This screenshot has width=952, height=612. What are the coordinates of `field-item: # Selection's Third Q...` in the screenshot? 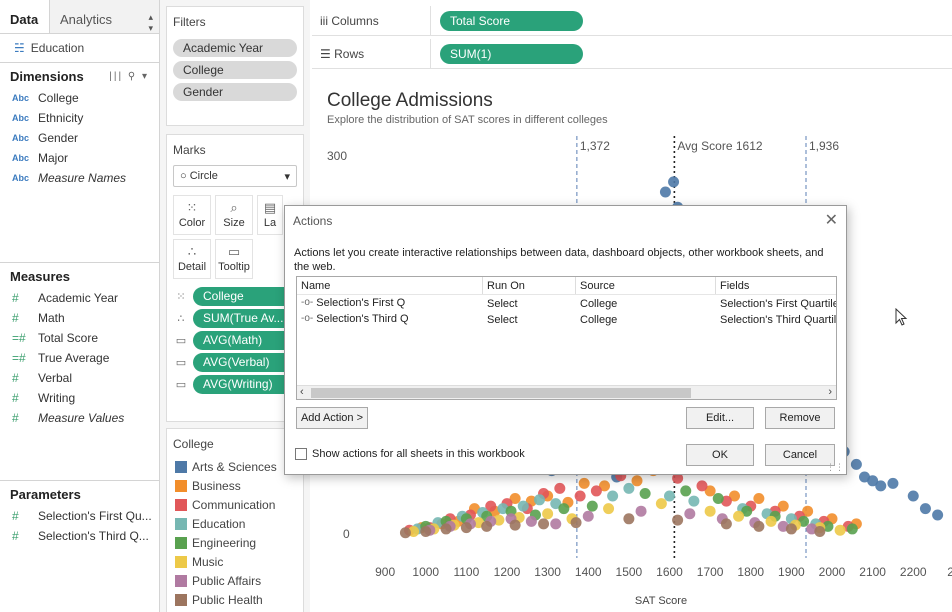 It's located at (79, 536).